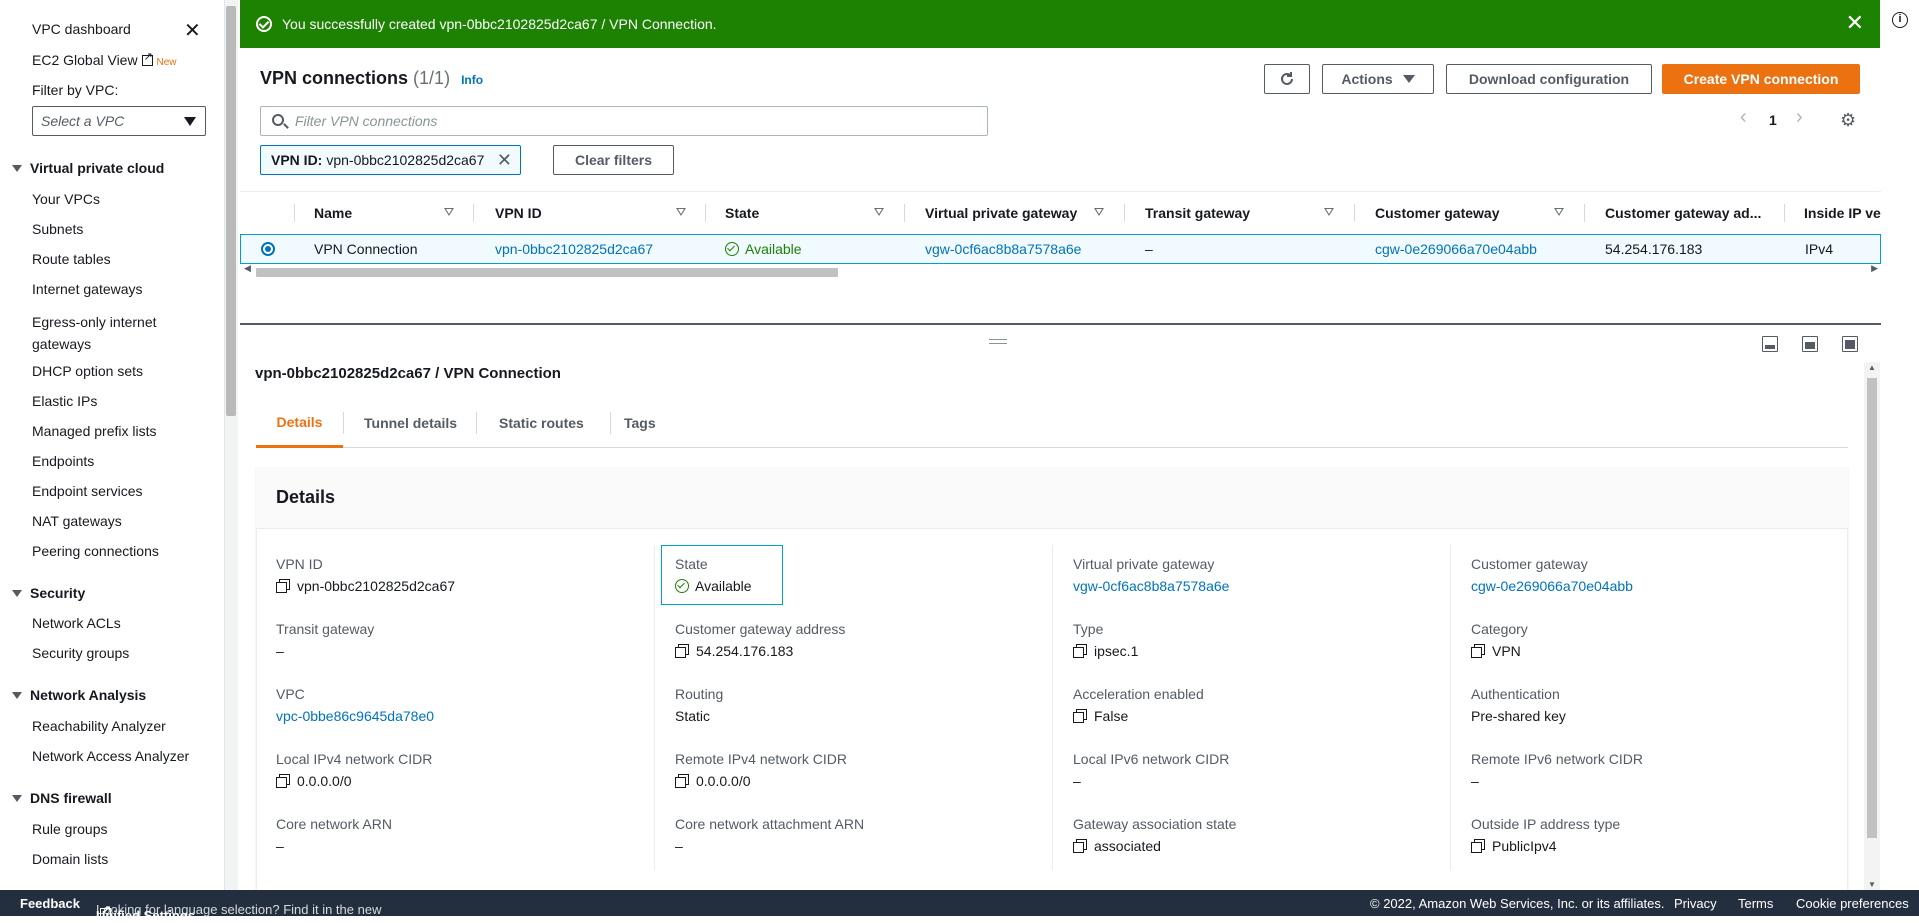  I want to click on sidebar-section-virtual-private-cloud: Virtual private cloud, so click(88, 168).